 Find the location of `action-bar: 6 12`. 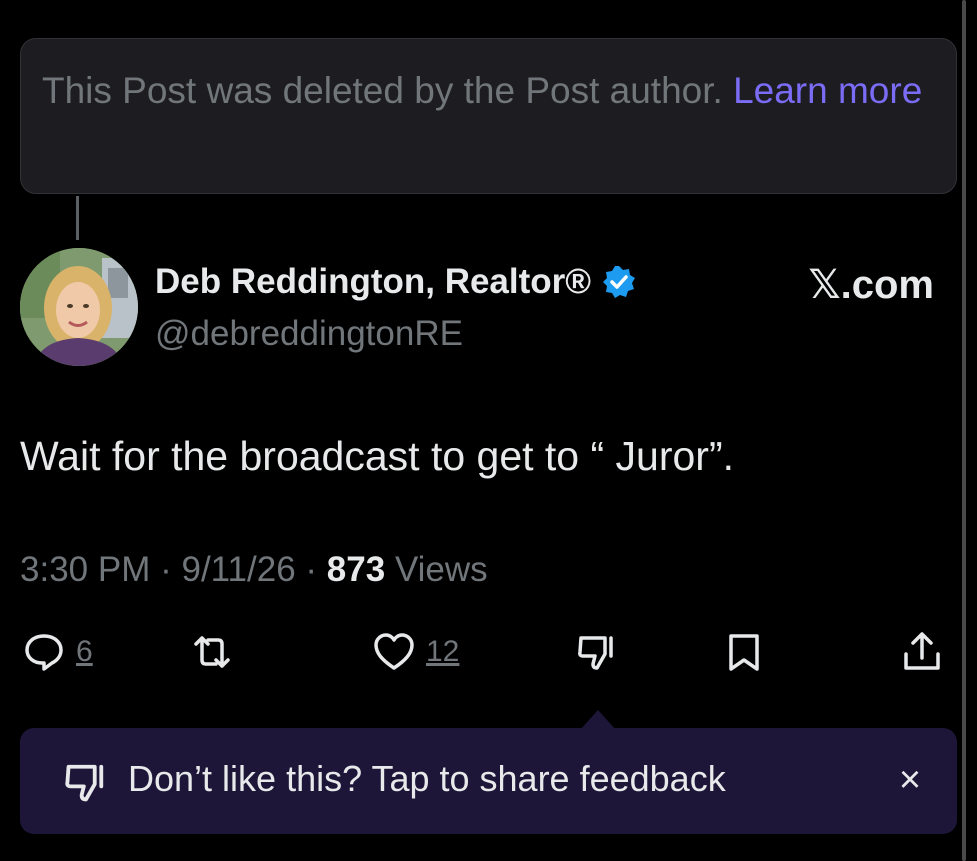

action-bar: 6 12 is located at coordinates (488, 655).